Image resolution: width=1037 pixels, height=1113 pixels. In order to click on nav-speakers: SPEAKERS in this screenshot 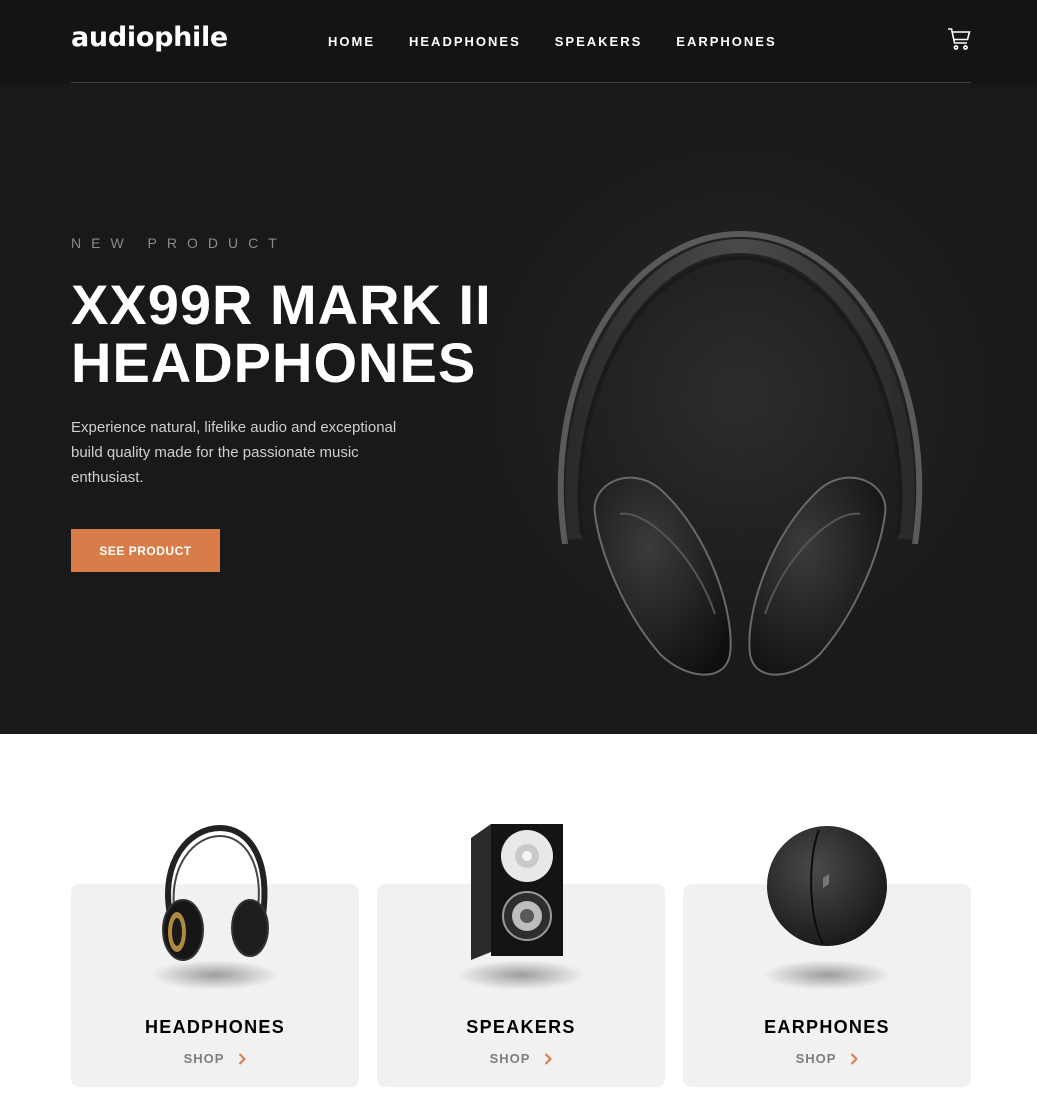, I will do `click(599, 41)`.